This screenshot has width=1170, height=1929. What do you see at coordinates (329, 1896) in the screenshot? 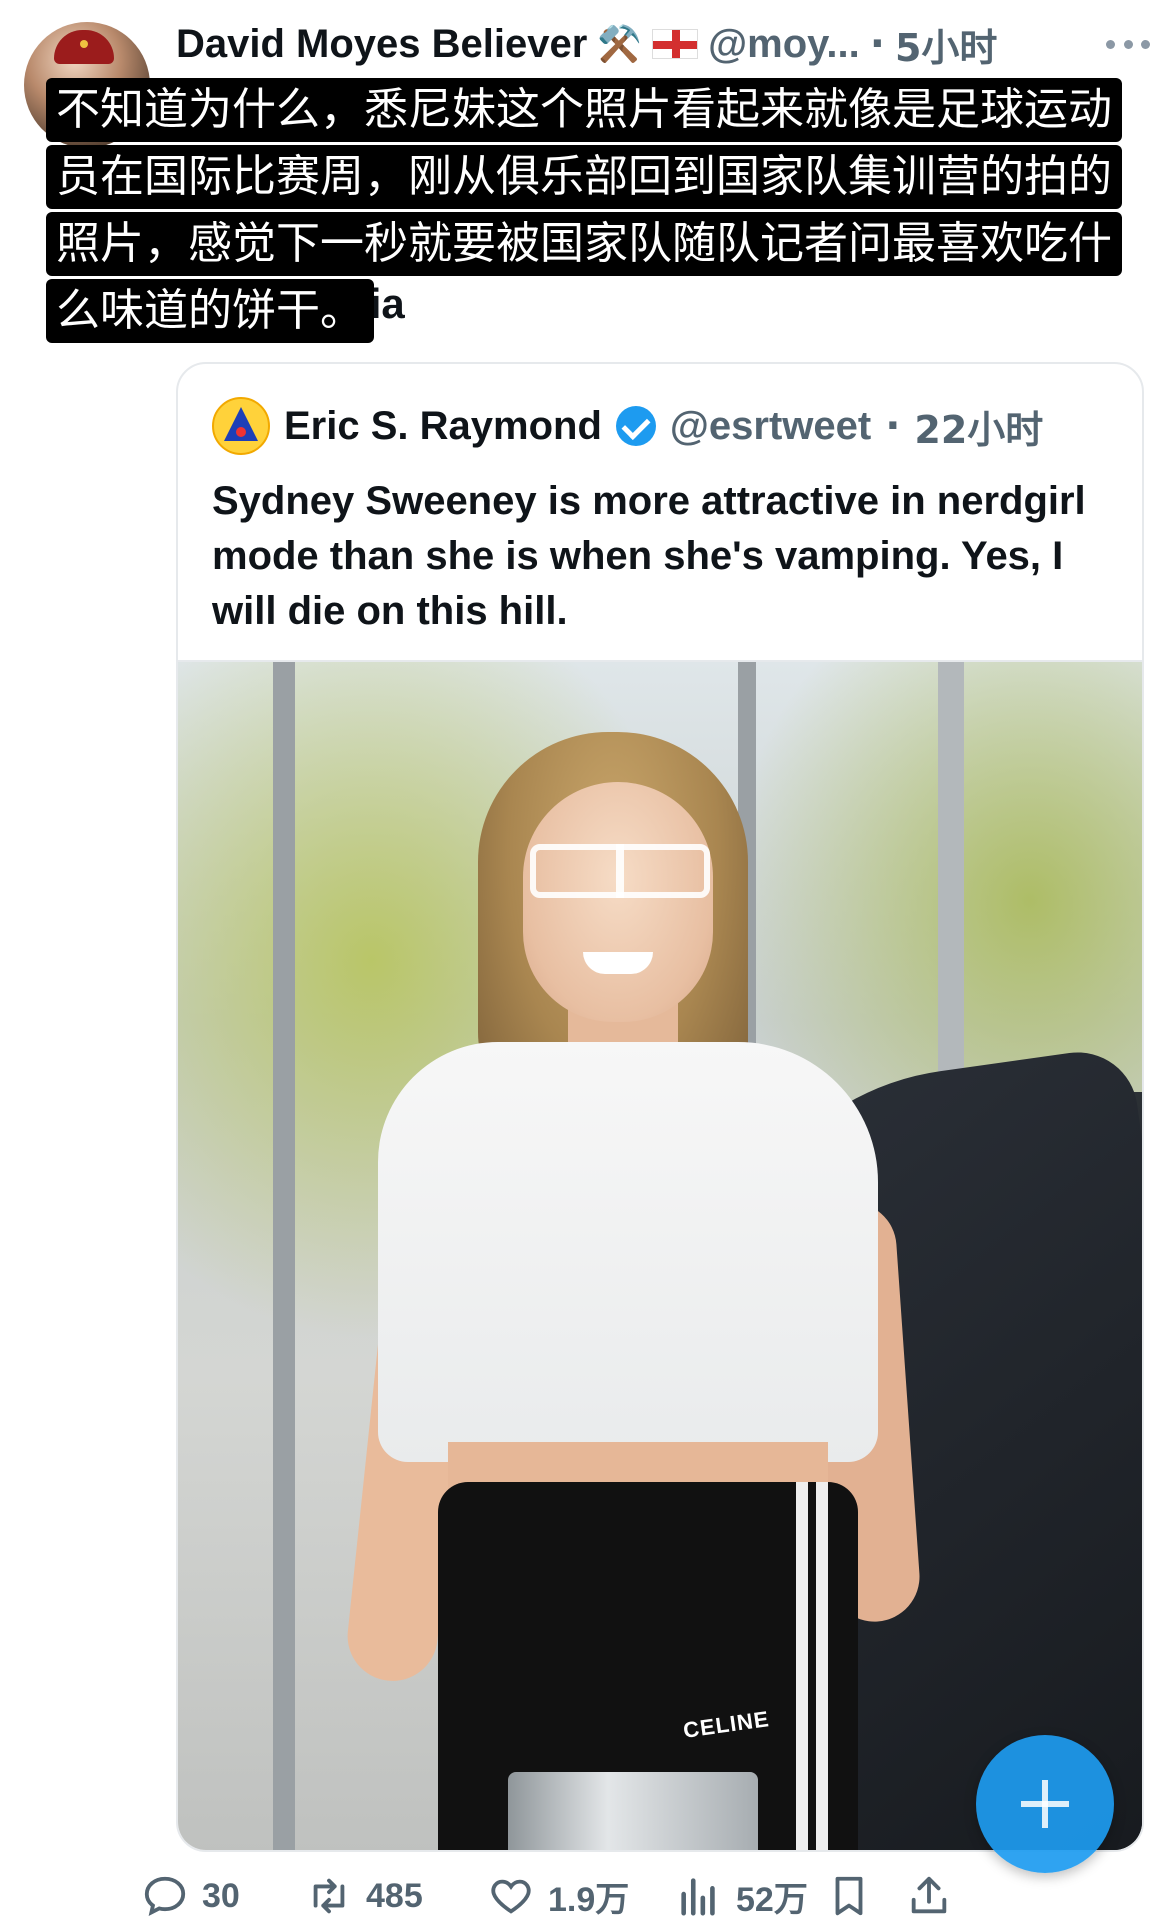
I see `retweet-icon` at bounding box center [329, 1896].